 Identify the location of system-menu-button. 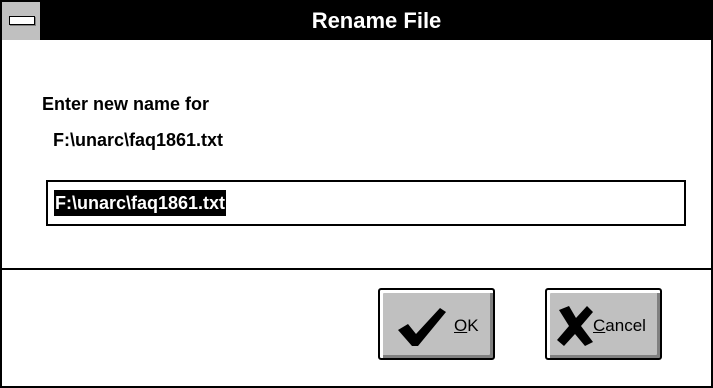
(22, 21).